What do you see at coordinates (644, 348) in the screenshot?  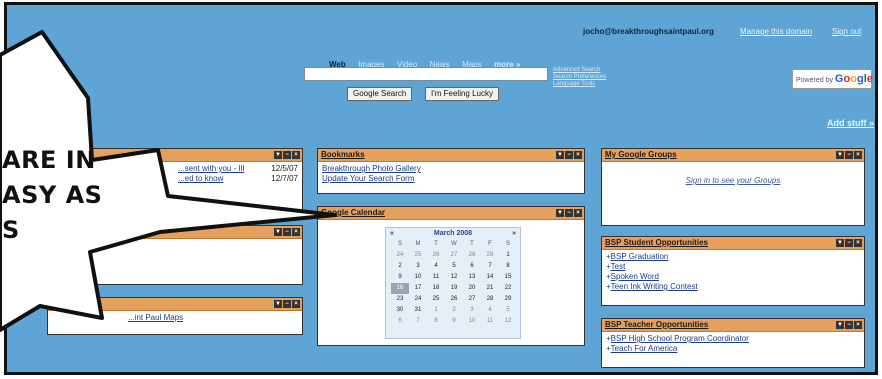 I see `teacher-item: Teach For America` at bounding box center [644, 348].